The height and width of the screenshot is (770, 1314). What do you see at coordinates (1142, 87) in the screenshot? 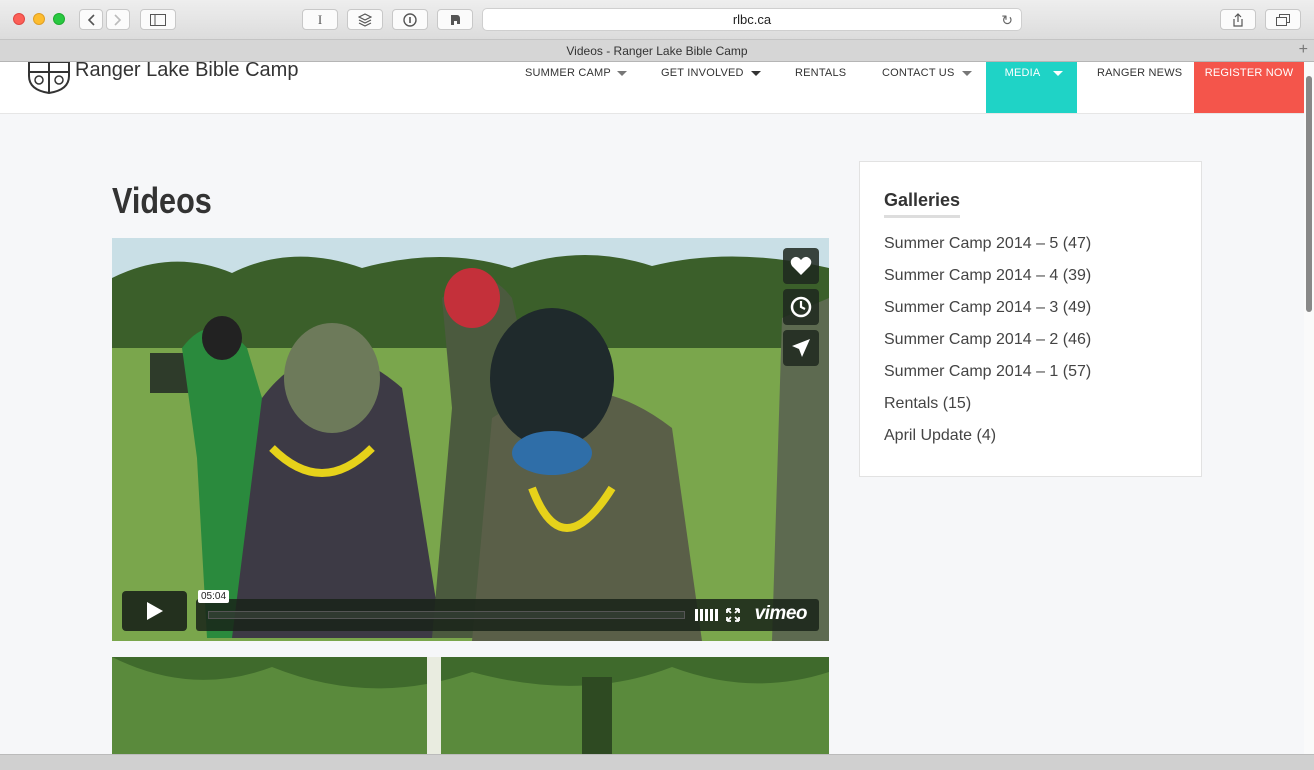
I see `nav-ranger-news: RANGER NEWS` at bounding box center [1142, 87].